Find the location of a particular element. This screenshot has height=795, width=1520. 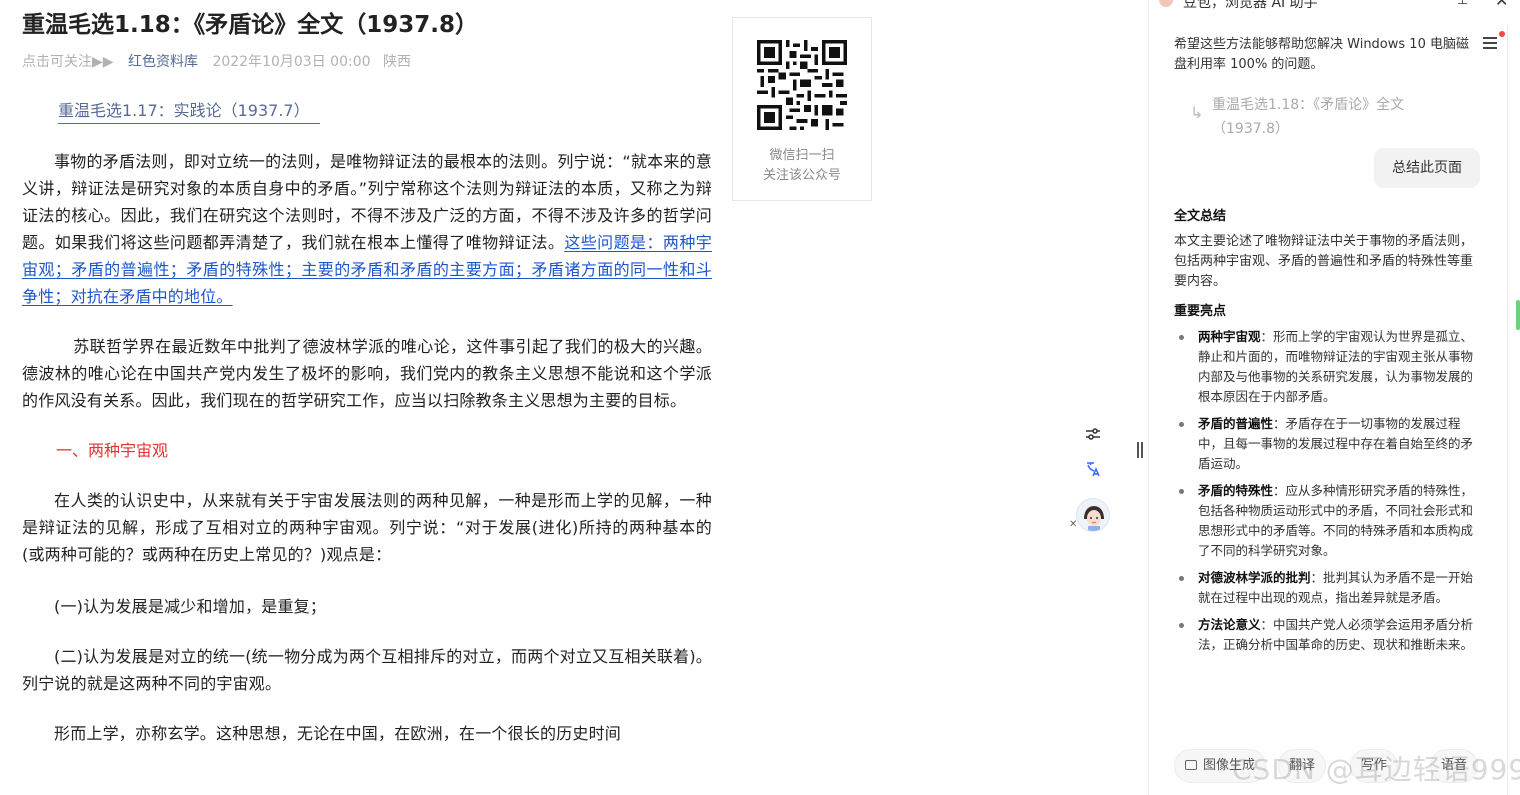

paragraph-6: 形而上学，亦称玄学。这种思想，无论在中国，在欧洲，在一个很长的历史时间 is located at coordinates (338, 733).